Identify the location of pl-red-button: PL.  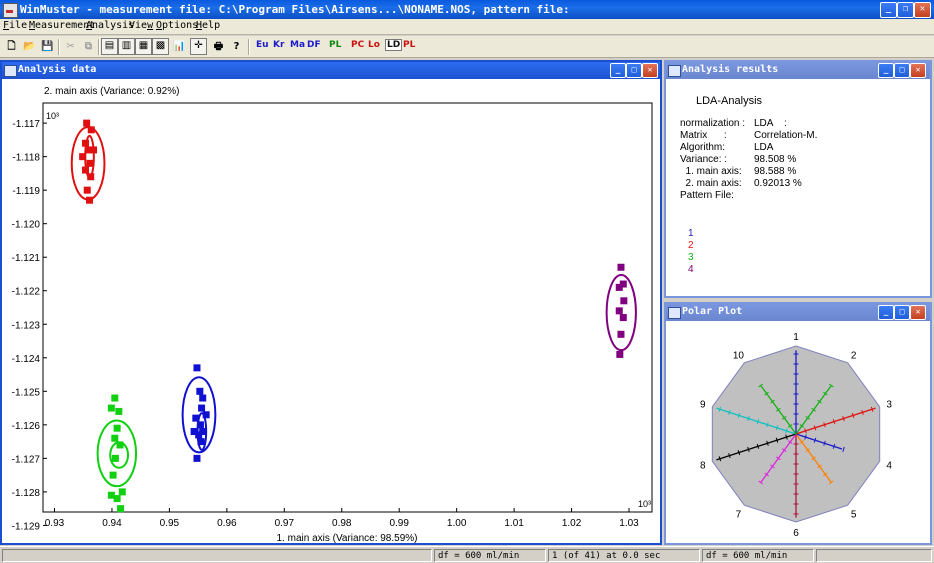
(409, 45).